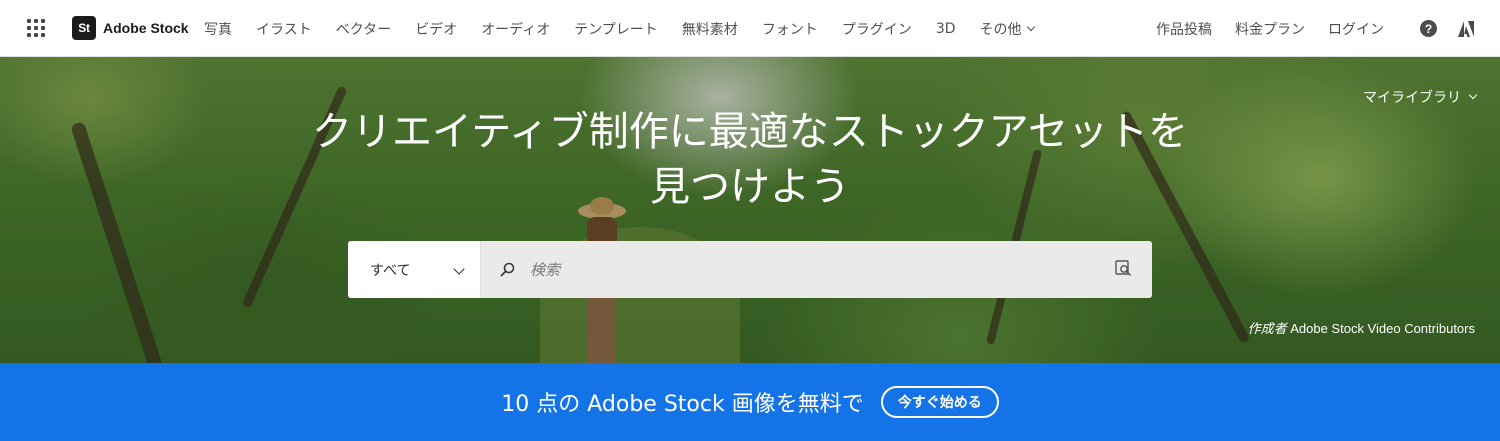 The image size is (1500, 441). I want to click on credit-author: Adobe Stock Video Contributors, so click(1382, 328).